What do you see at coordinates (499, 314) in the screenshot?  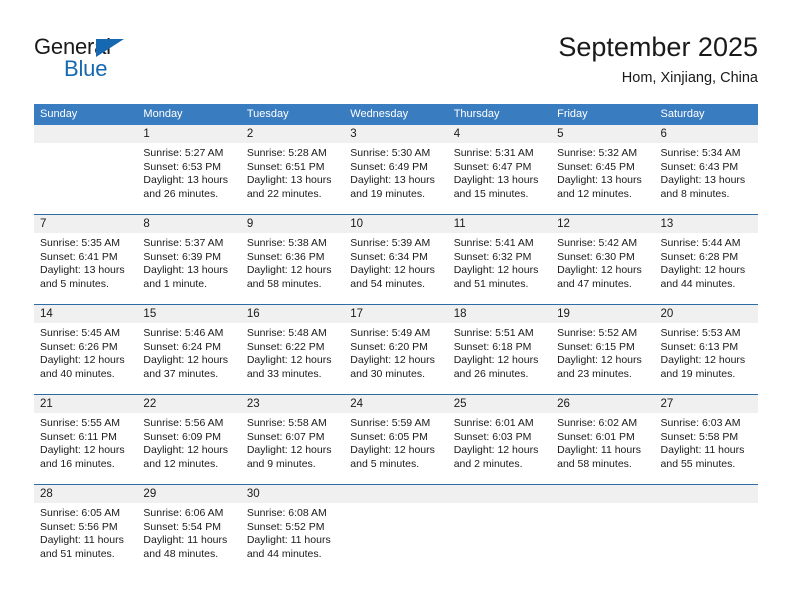 I see `day-number-band: 18` at bounding box center [499, 314].